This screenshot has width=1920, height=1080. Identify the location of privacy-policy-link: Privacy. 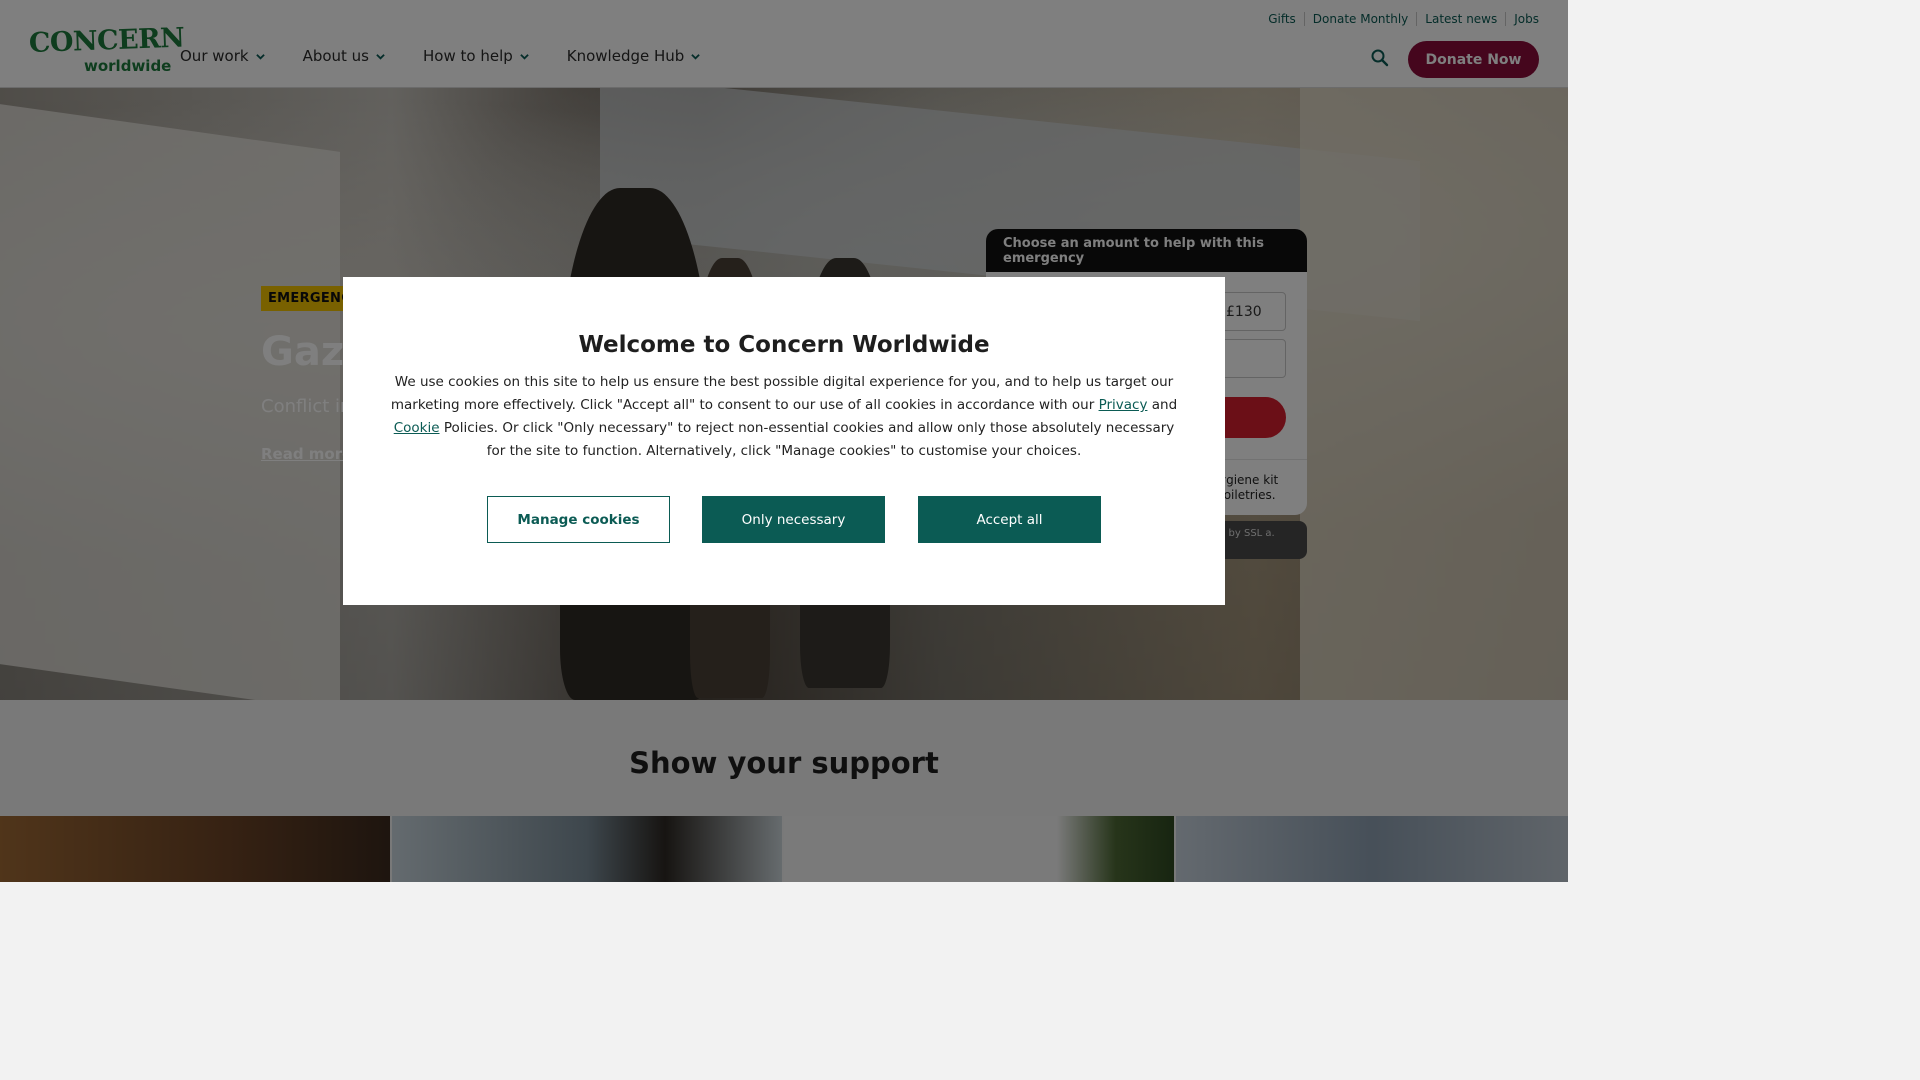
(1123, 405).